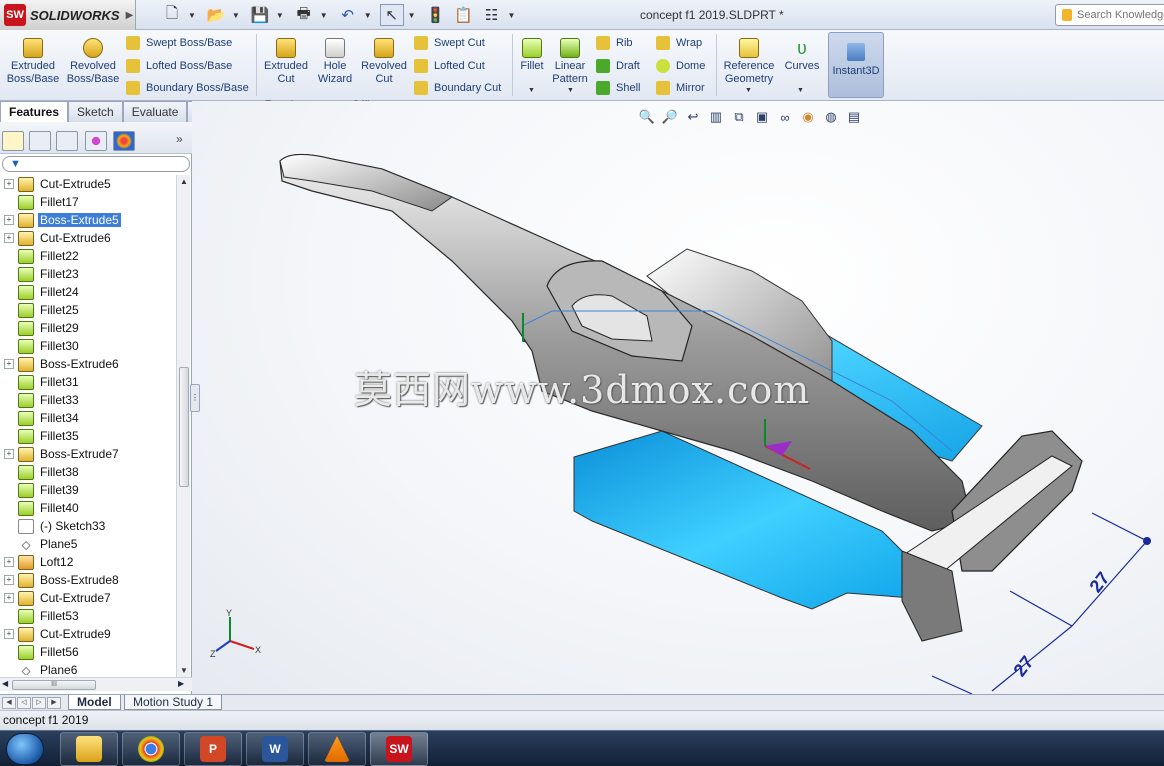 This screenshot has width=1164, height=766. Describe the element at coordinates (89, 749) in the screenshot. I see `taskbar-explorer` at that location.